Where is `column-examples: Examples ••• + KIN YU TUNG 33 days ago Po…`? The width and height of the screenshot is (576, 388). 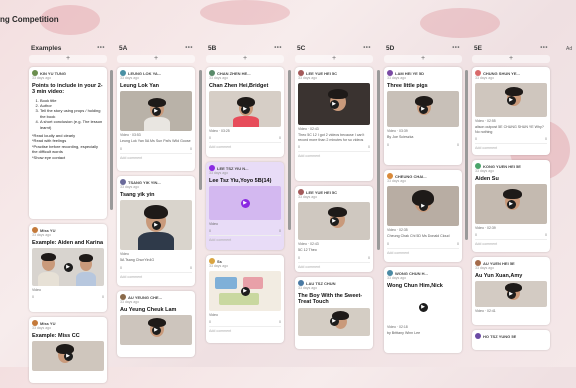 column-examples: Examples ••• + KIN YU TUNG 33 days ago Po… is located at coordinates (68, 215).